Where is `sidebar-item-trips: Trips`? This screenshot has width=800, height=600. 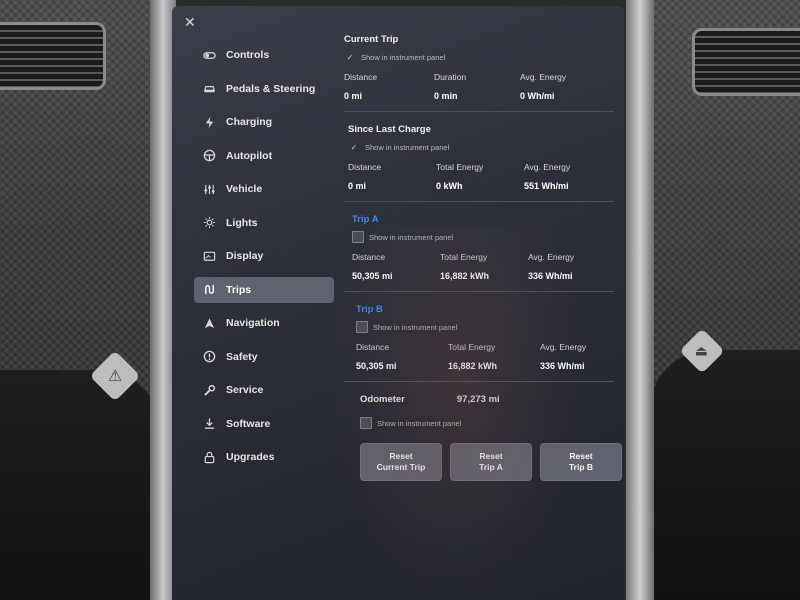 sidebar-item-trips: Trips is located at coordinates (264, 289).